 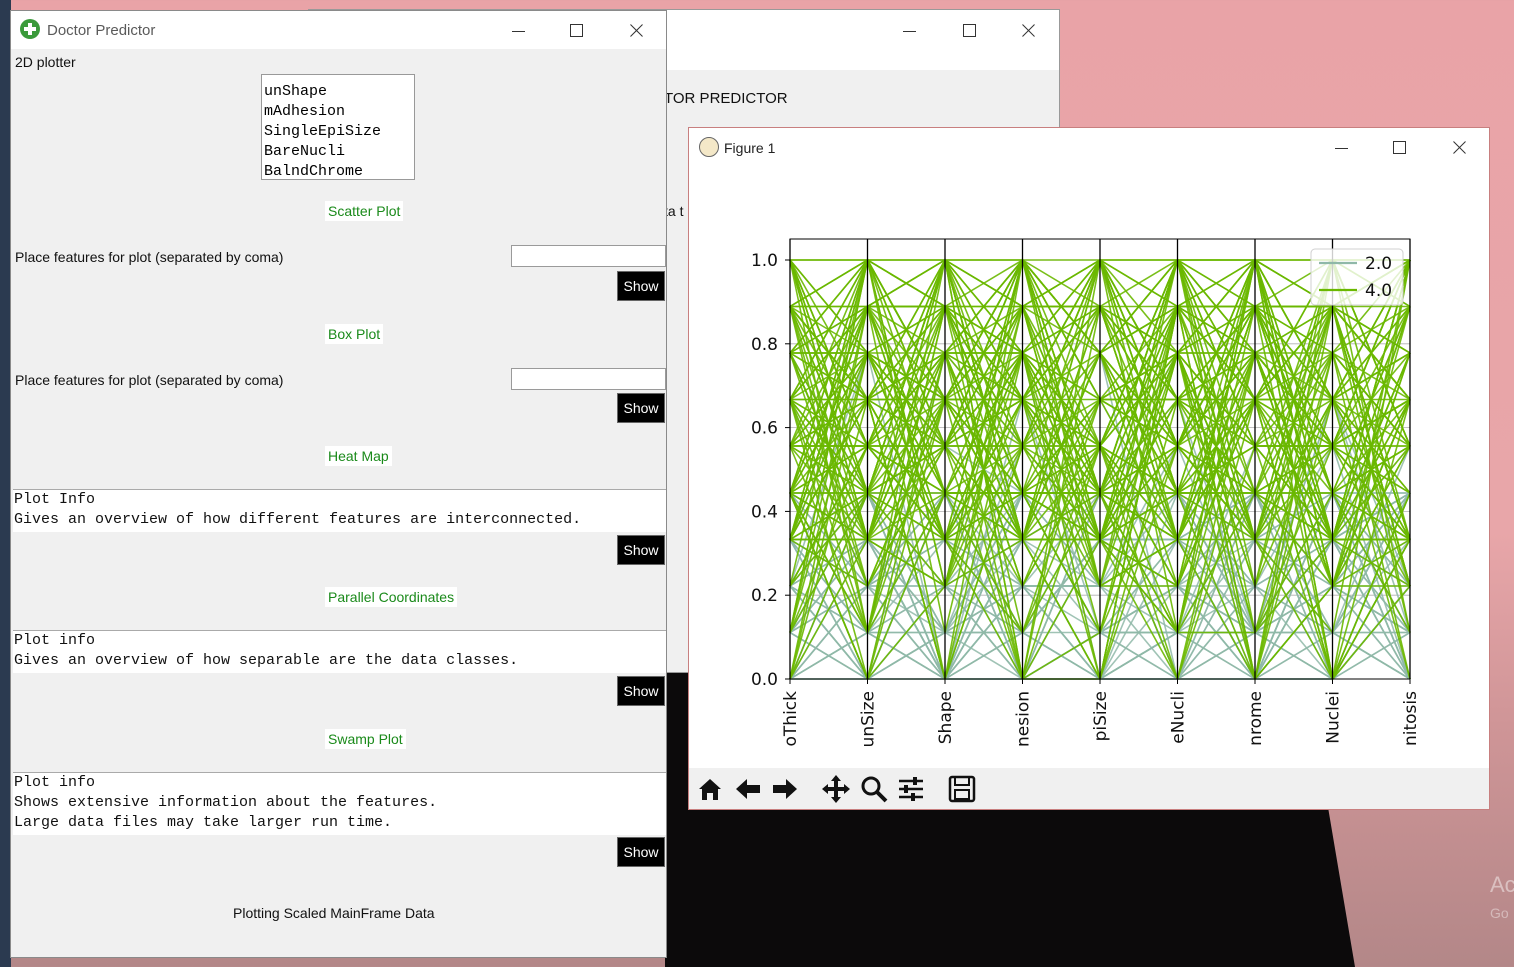 I want to click on parallel-coordinates-show-button: Show, so click(x=641, y=691).